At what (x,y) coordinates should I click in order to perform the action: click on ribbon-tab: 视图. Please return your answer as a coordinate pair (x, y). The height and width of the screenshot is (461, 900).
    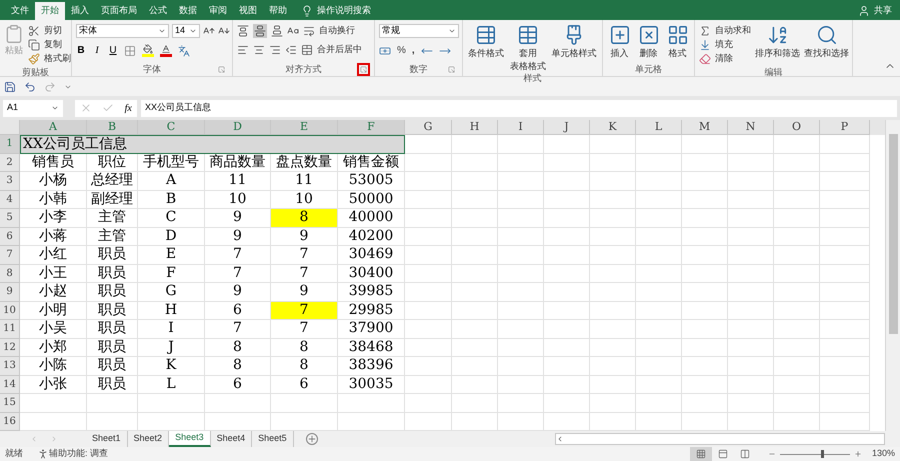
    Looking at the image, I should click on (248, 11).